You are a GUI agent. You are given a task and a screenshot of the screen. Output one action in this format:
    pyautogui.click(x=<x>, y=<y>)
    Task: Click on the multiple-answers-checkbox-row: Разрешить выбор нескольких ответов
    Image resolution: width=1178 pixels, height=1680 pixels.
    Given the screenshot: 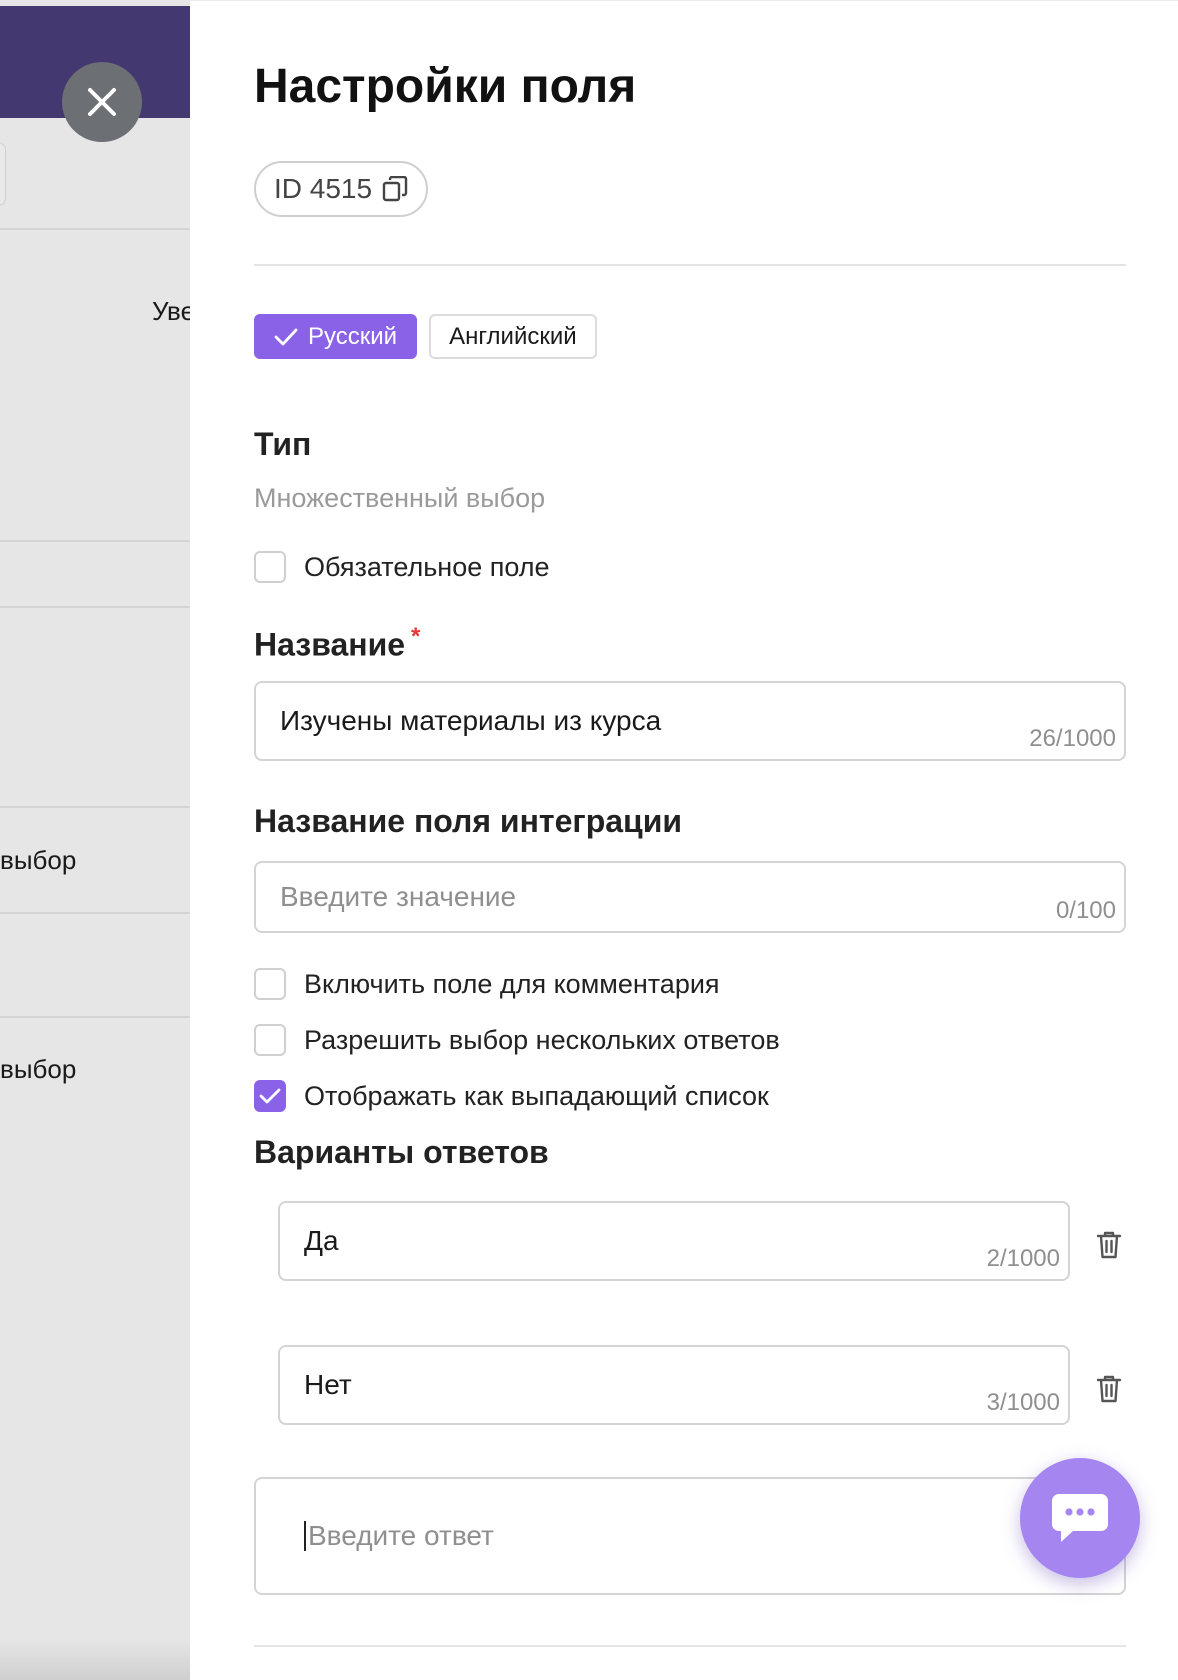 What is the action you would take?
    pyautogui.click(x=517, y=1040)
    